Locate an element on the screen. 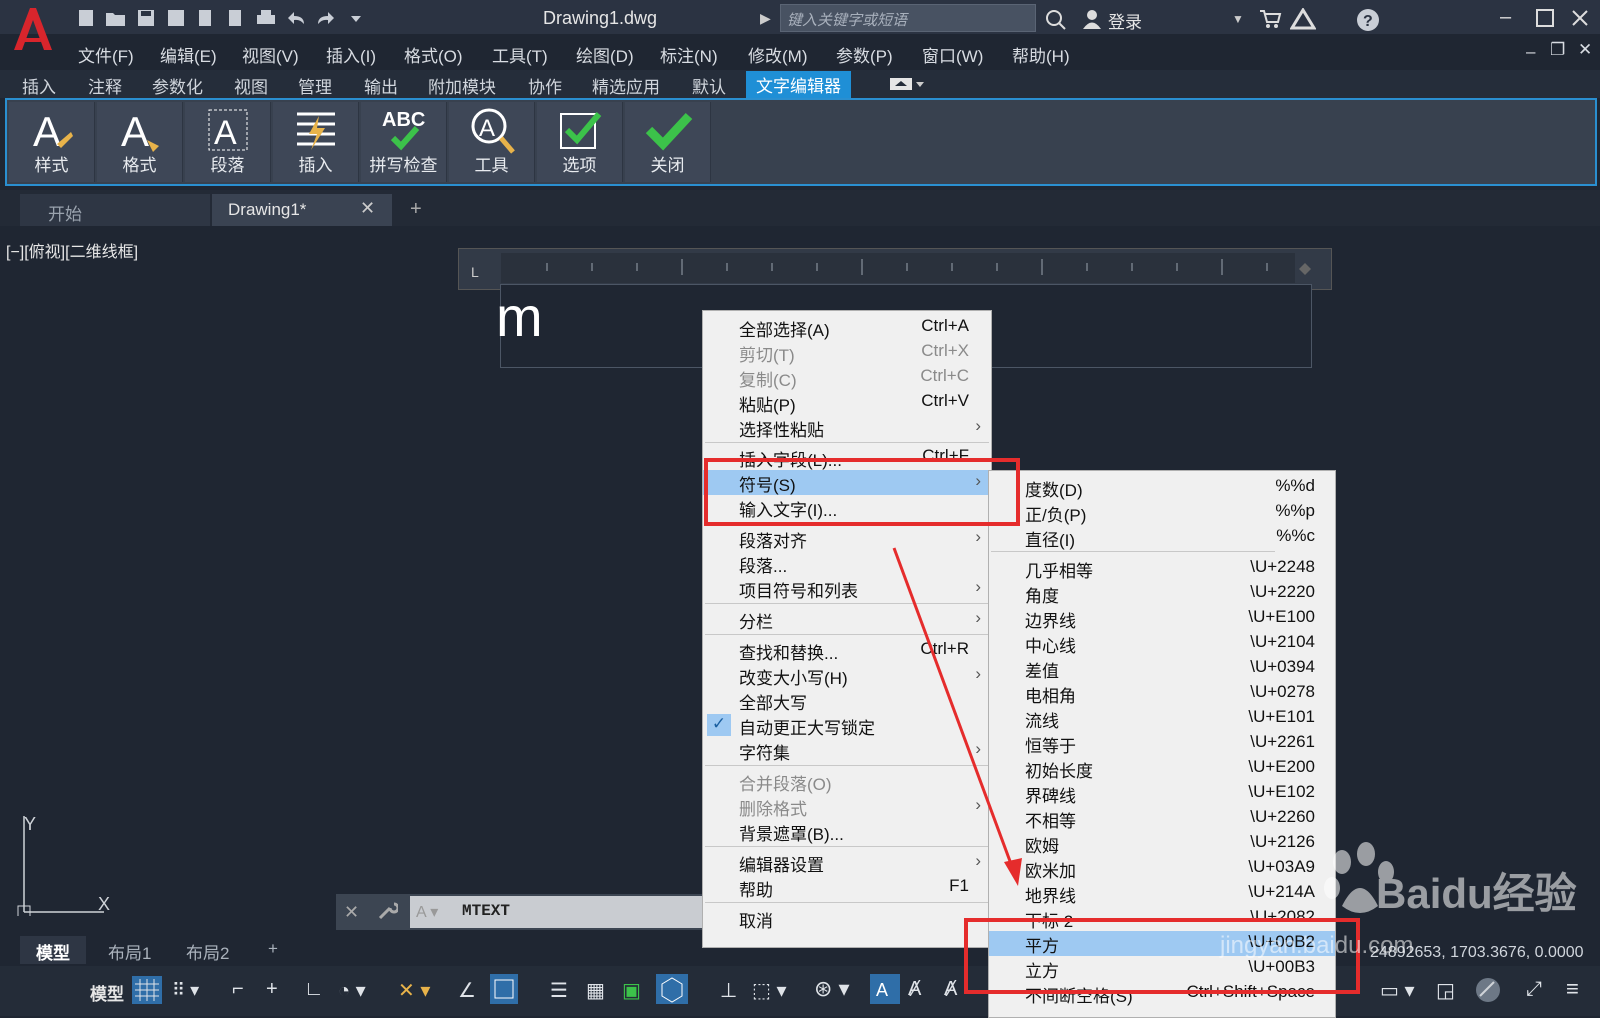 This screenshot has height=1018, width=1600. search-icon is located at coordinates (1056, 22).